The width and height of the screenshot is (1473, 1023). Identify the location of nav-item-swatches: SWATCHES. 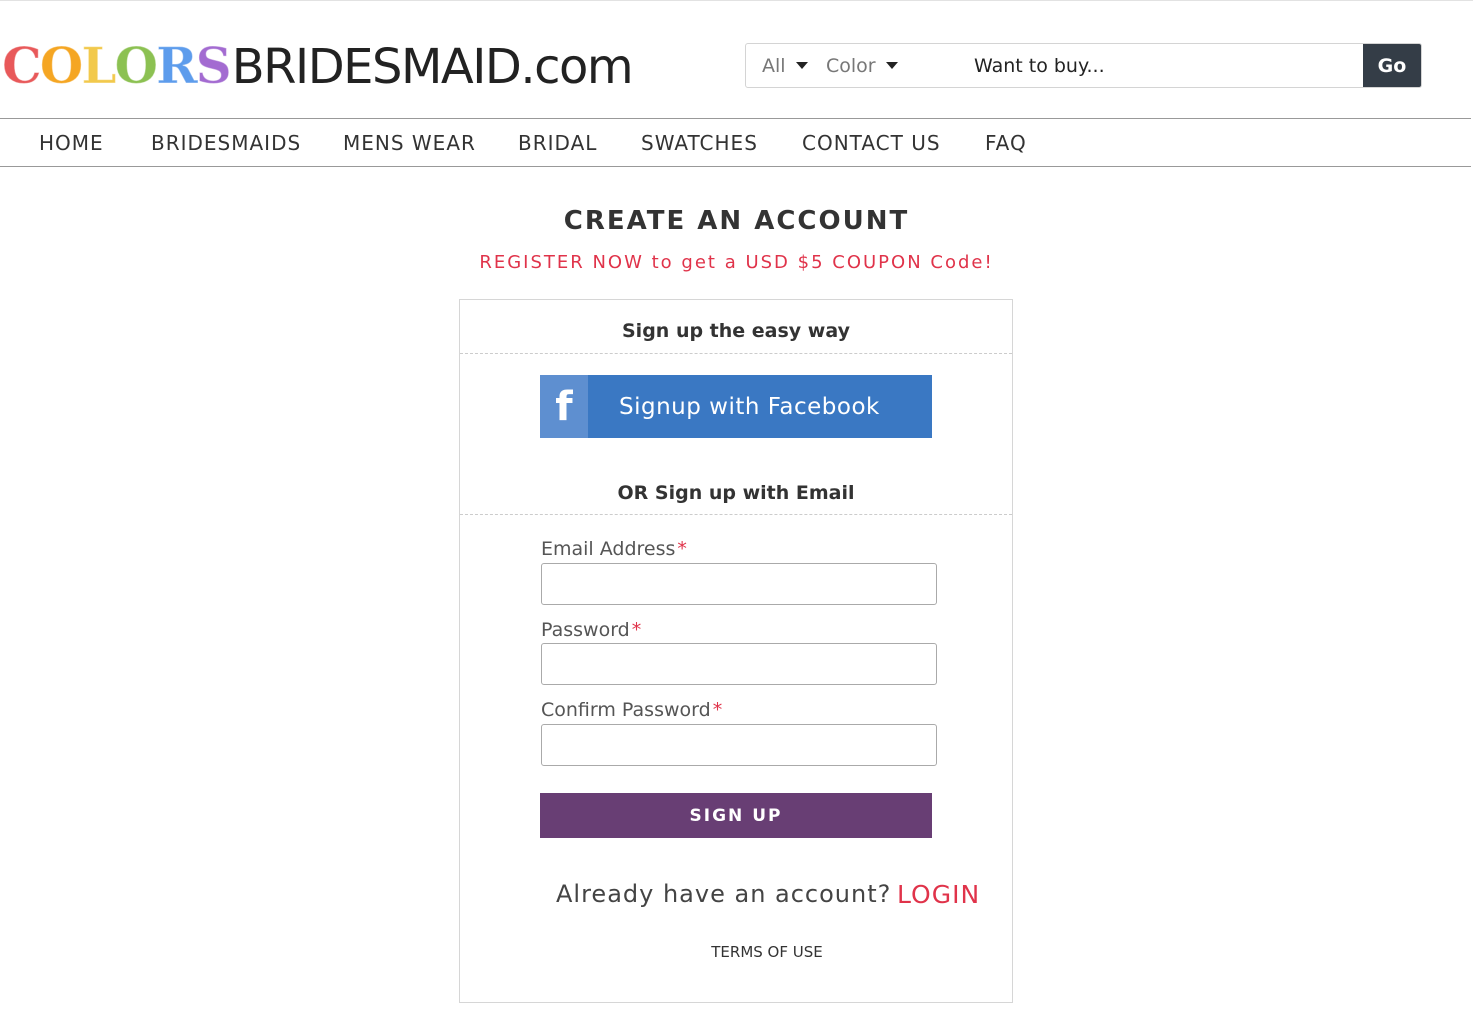
(699, 143).